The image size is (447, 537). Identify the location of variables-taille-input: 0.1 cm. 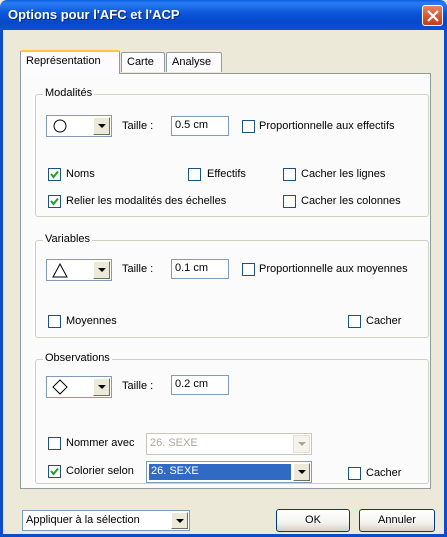
(200, 269).